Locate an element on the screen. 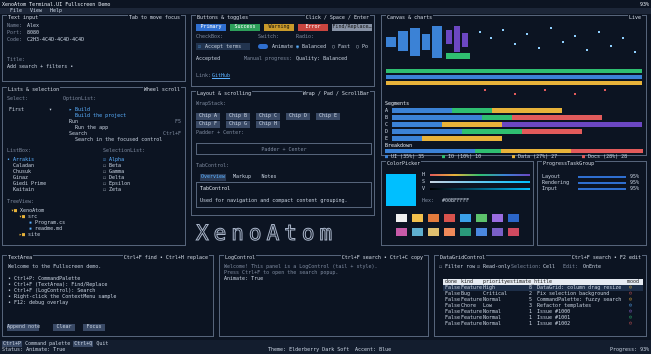 Image resolution: width=651 pixels, height=354 pixels. layout-title: Layout & scrolling is located at coordinates (224, 94).